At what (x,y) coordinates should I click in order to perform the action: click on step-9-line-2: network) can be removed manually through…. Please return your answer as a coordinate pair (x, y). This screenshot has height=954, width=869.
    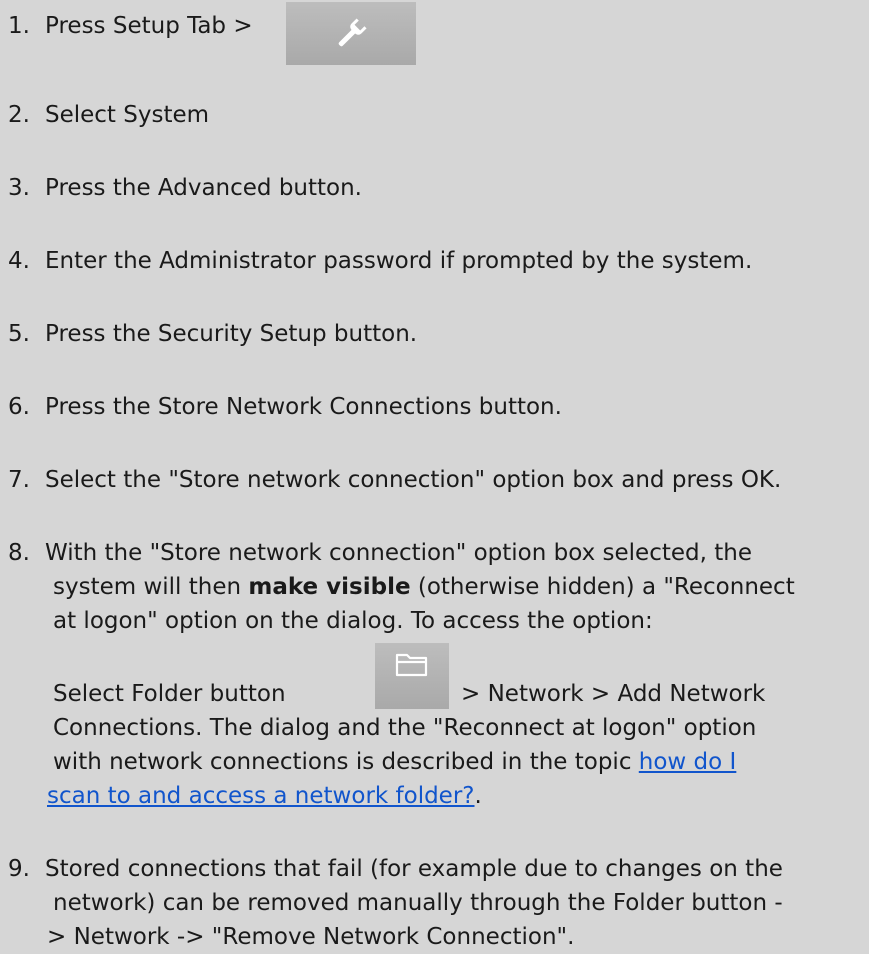
    Looking at the image, I should click on (418, 903).